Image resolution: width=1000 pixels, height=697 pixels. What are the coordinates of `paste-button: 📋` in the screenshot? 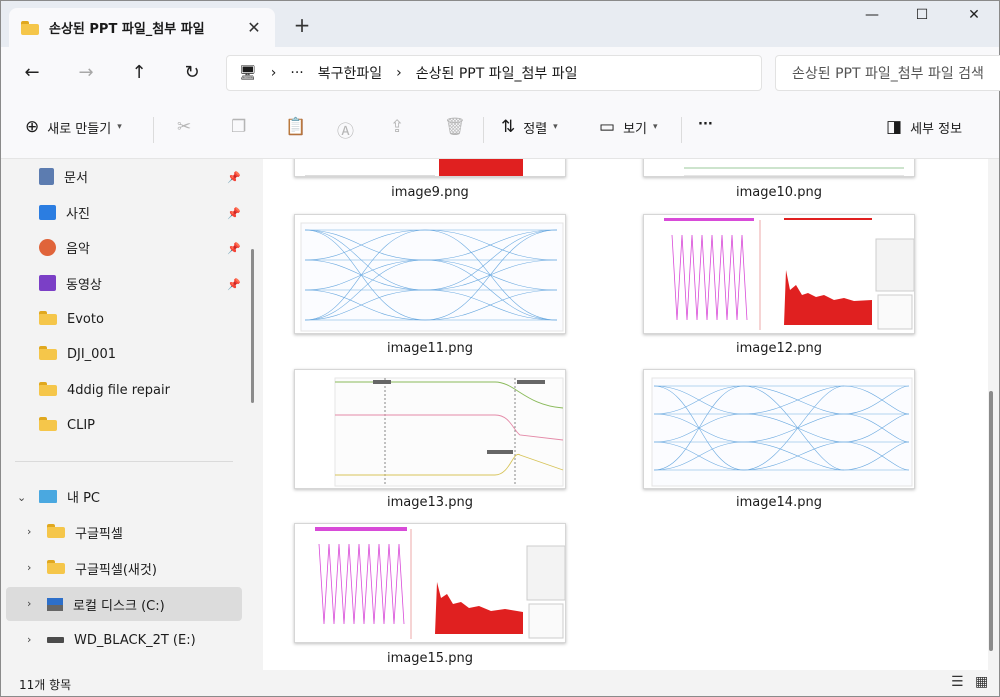 It's located at (299, 127).